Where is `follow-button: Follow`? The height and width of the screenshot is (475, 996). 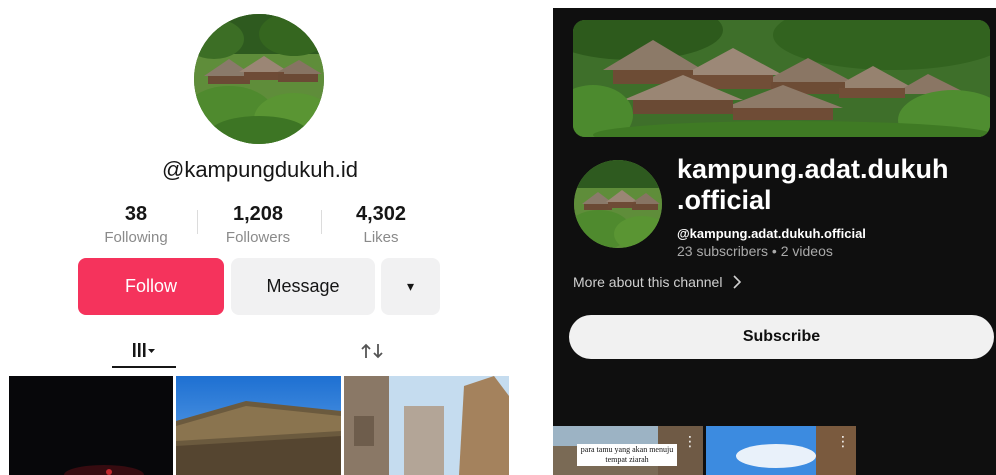
follow-button: Follow is located at coordinates (151, 286).